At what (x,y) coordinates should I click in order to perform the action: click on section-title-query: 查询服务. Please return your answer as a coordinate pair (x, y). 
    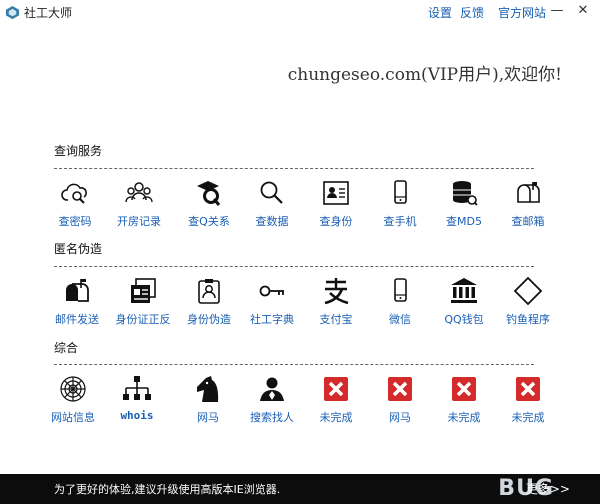
    Looking at the image, I should click on (78, 151).